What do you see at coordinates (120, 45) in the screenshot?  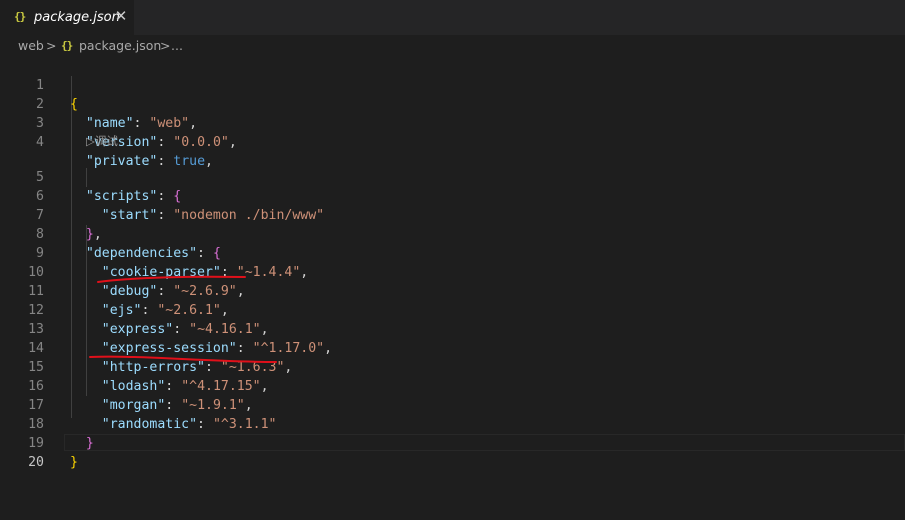 I see `breadcrumb-file: package.json` at bounding box center [120, 45].